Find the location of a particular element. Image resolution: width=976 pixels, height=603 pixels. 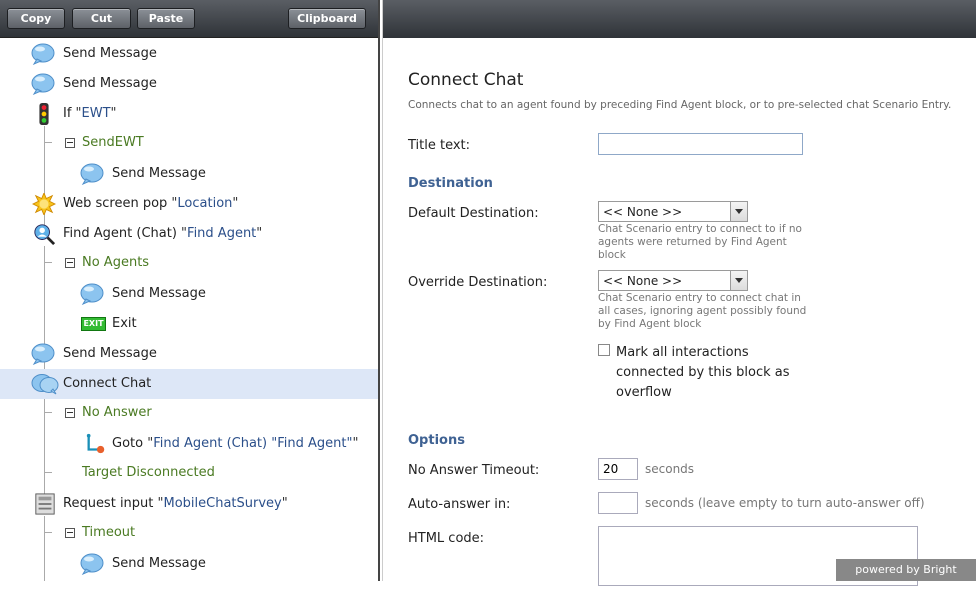

tree-label: Web screen pop "Location" is located at coordinates (151, 203).